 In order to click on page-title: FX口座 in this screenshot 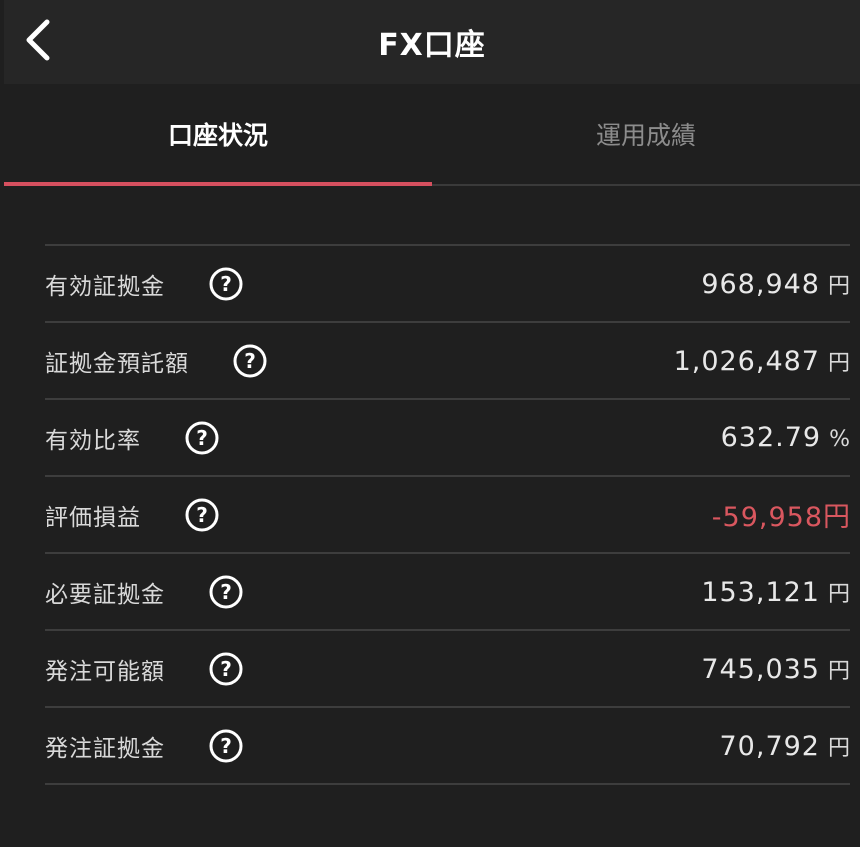, I will do `click(432, 45)`.